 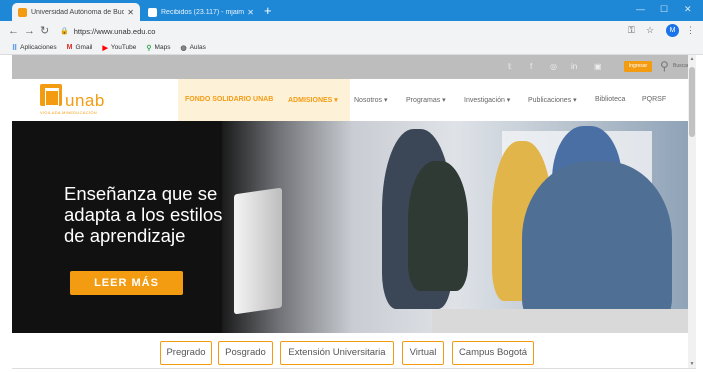 I want to click on bookmark-label: Aplicaciones, so click(x=38, y=47).